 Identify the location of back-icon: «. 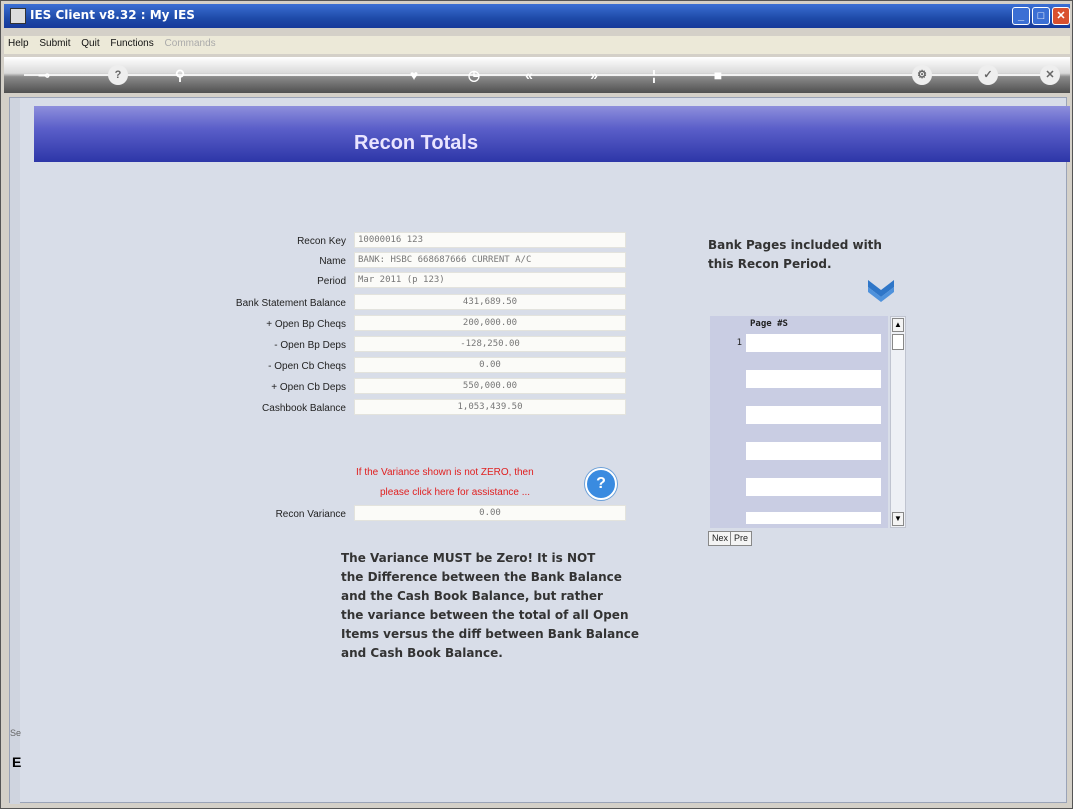
(529, 75).